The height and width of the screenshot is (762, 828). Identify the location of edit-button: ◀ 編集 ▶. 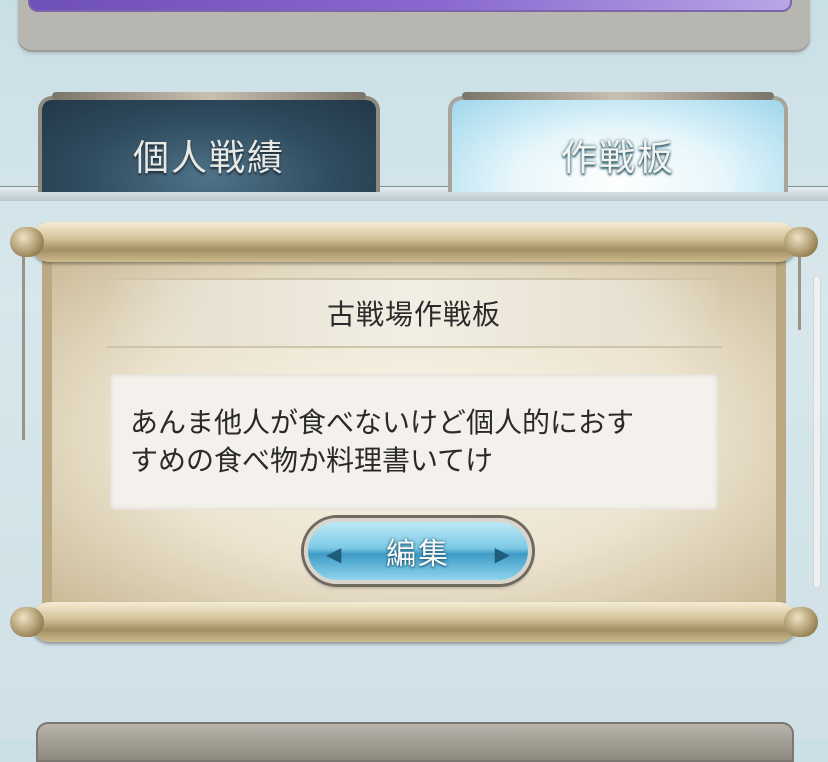
(418, 551).